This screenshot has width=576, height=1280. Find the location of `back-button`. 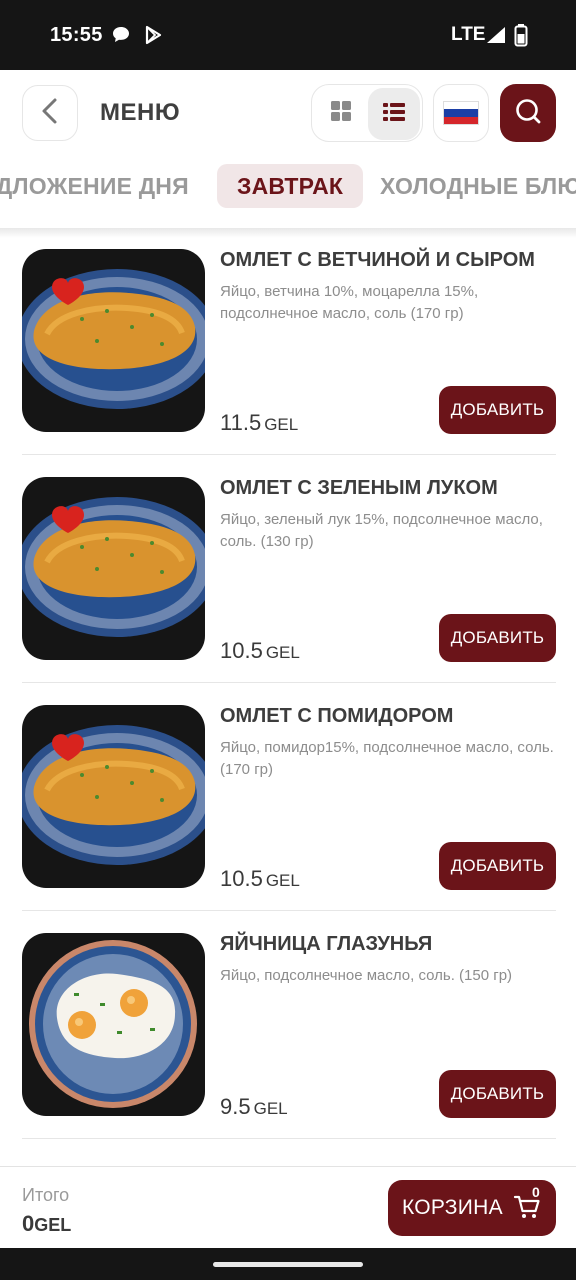

back-button is located at coordinates (50, 113).